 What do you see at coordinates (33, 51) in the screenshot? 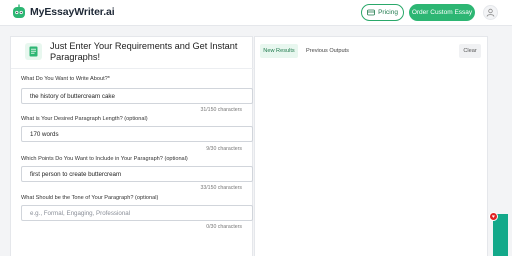
I see `document-icon` at bounding box center [33, 51].